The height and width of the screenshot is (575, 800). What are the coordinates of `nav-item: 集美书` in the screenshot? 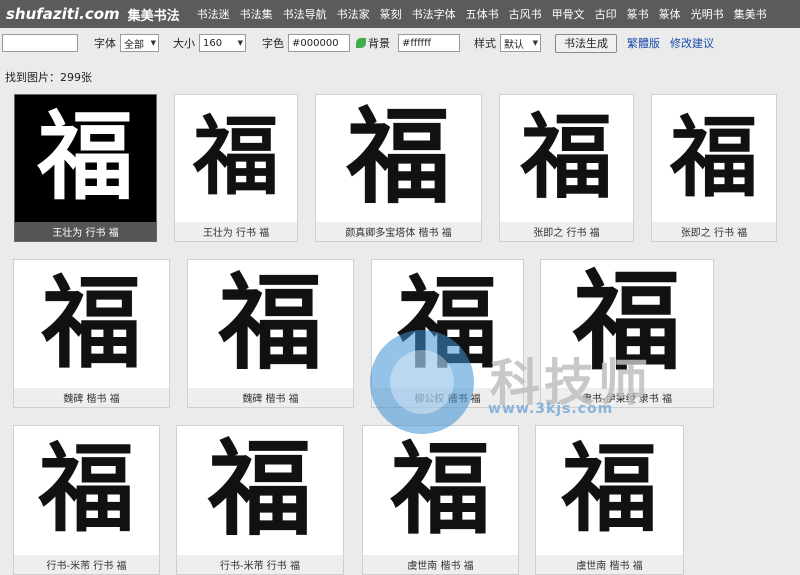 It's located at (750, 14).